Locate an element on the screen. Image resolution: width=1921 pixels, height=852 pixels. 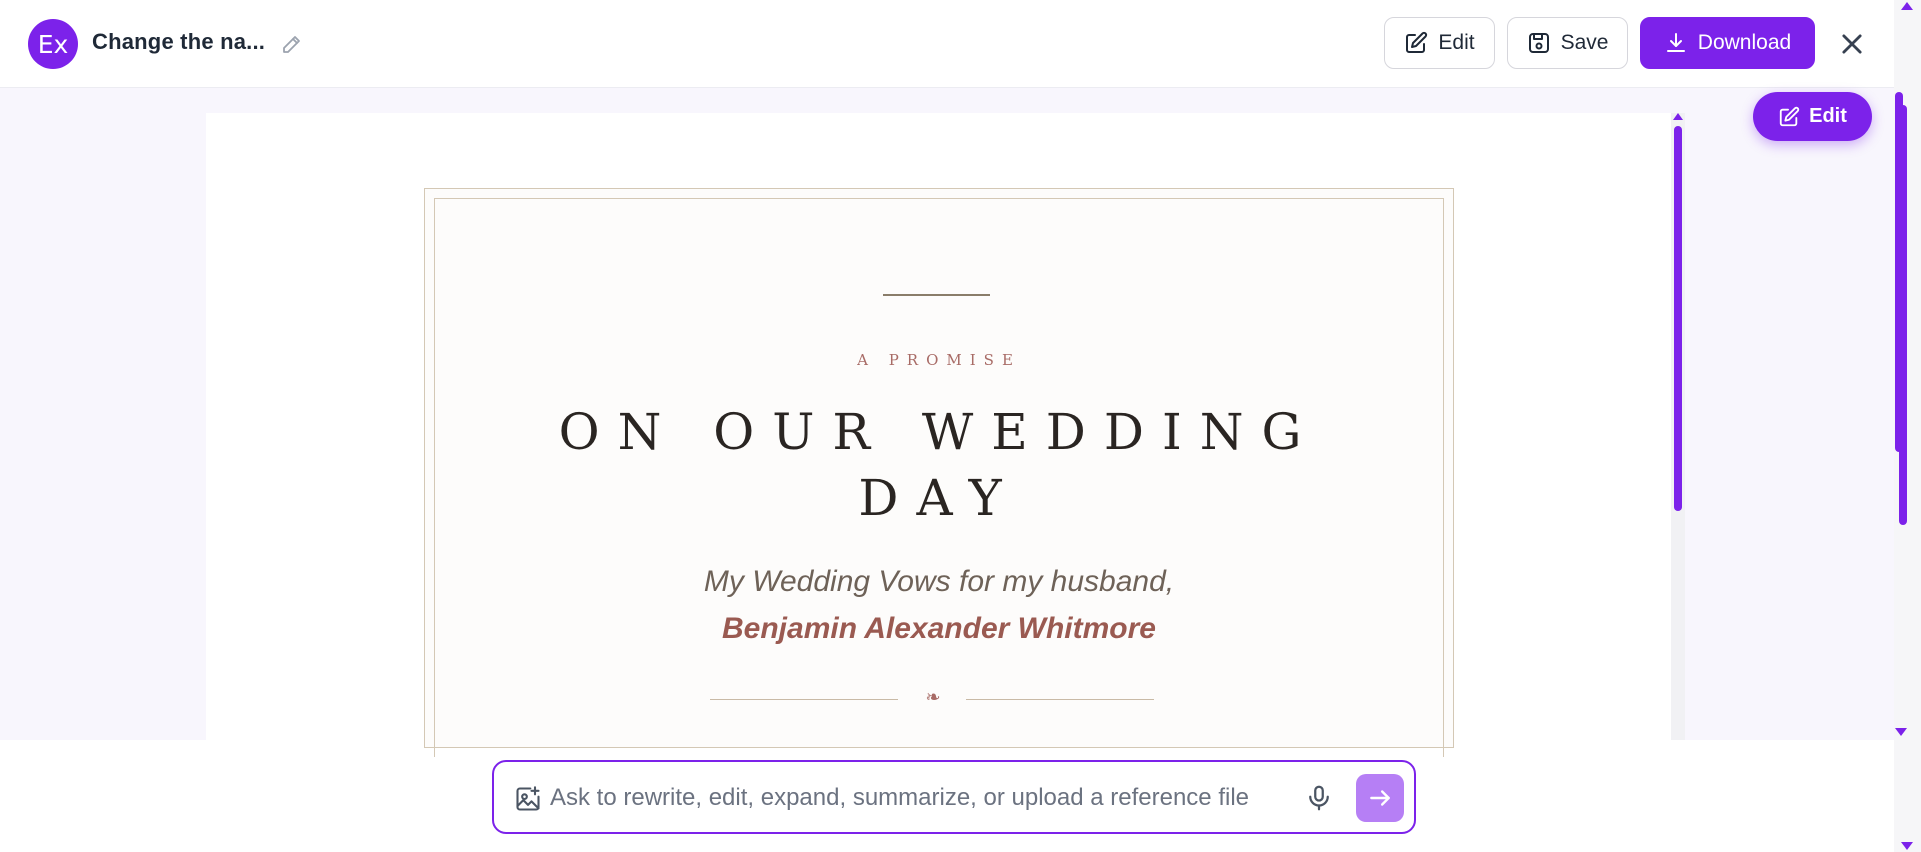
save-disk-icon is located at coordinates (1538, 43).